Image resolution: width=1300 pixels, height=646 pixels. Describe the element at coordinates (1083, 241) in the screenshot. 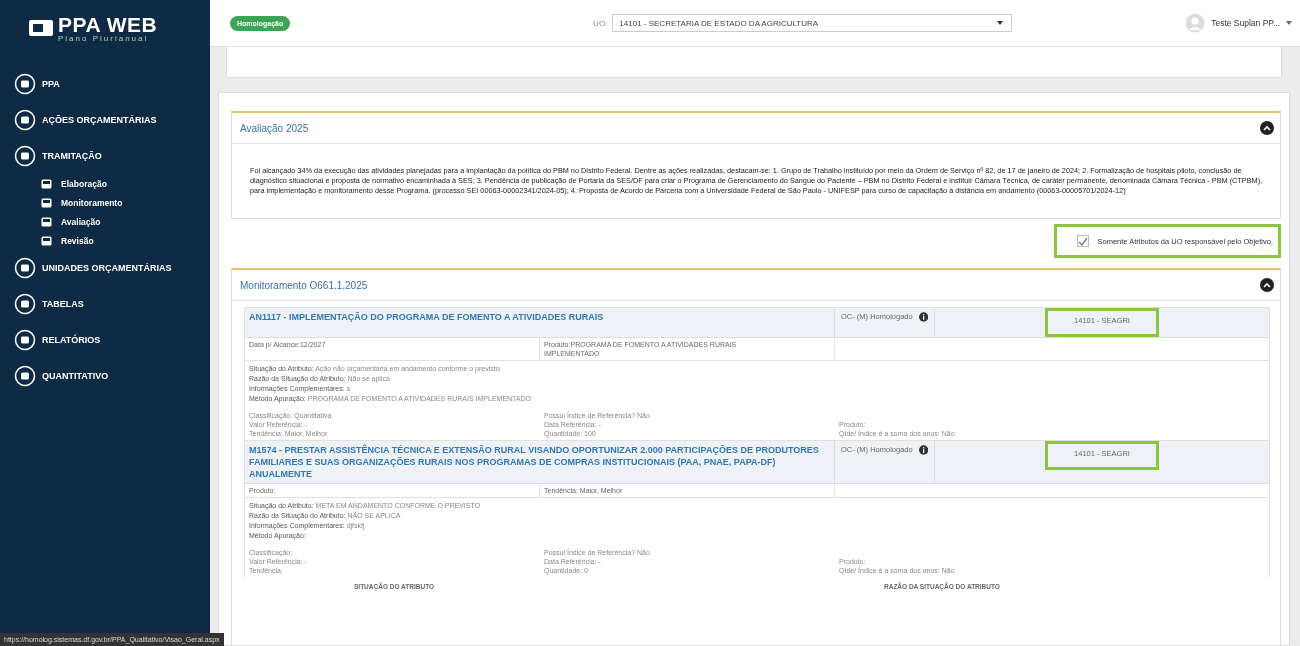

I see `check-icon` at that location.